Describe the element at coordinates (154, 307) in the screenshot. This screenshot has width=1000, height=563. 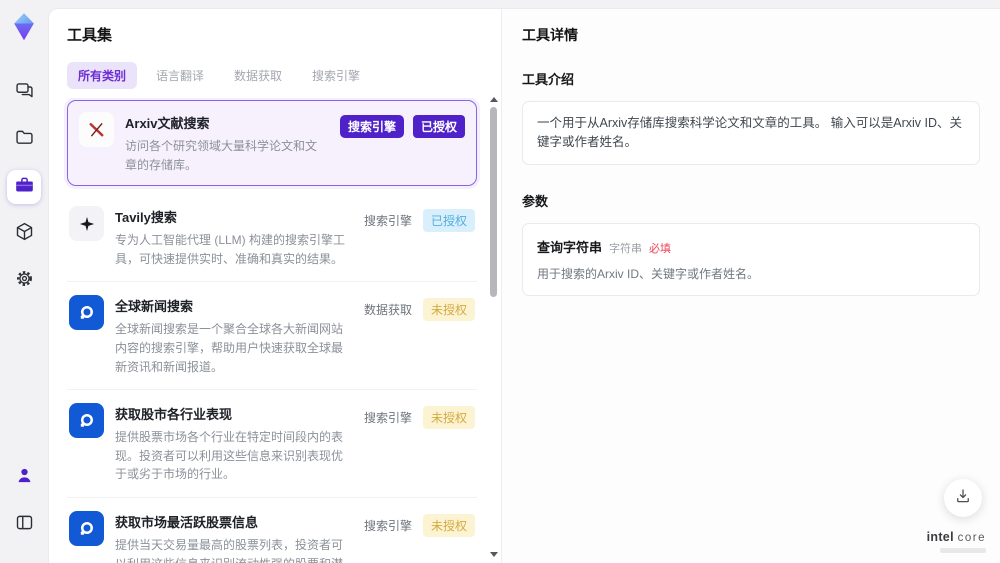
I see `tool-name: 全球新闻搜索` at that location.